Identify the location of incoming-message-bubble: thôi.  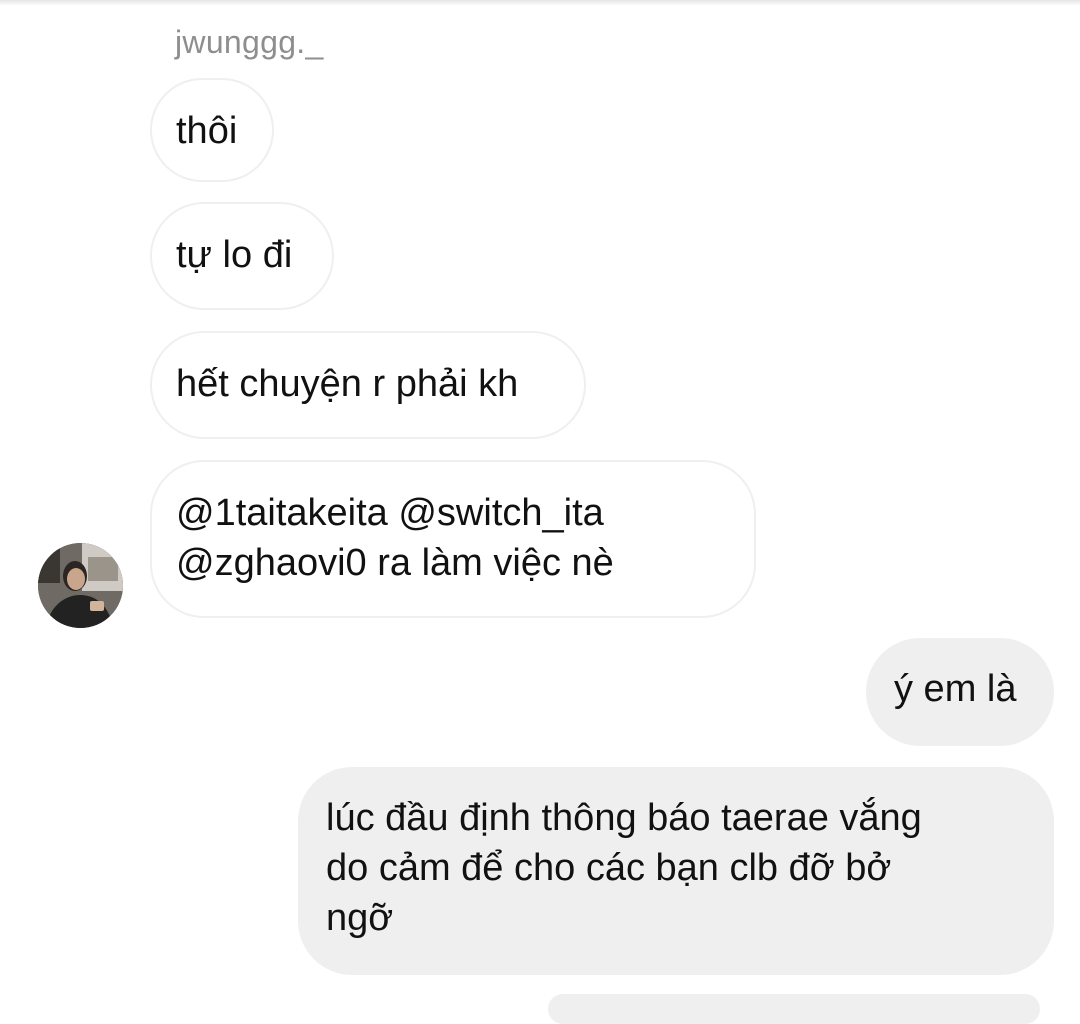
(212, 130).